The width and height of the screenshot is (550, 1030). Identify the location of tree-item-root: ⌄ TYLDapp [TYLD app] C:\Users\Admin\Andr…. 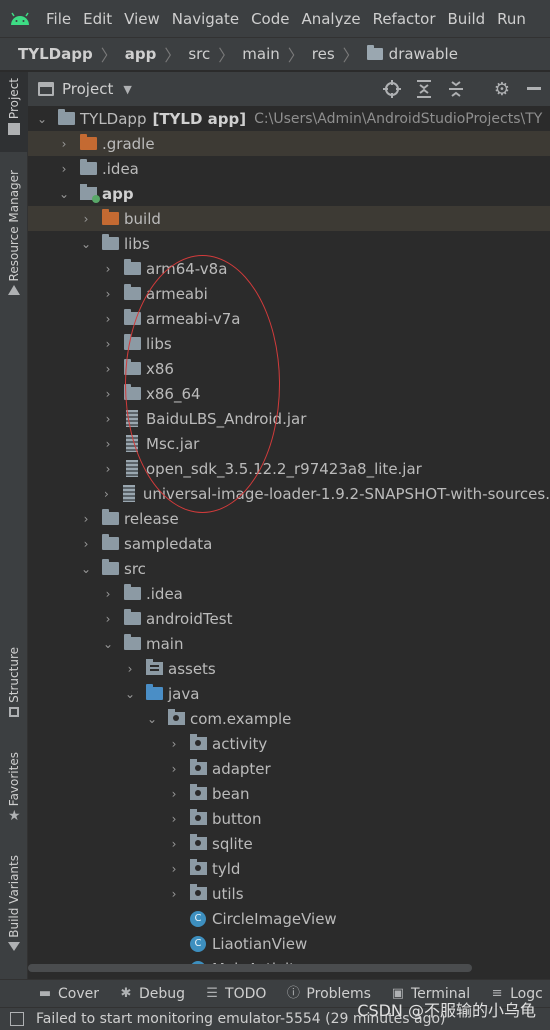
(289, 118).